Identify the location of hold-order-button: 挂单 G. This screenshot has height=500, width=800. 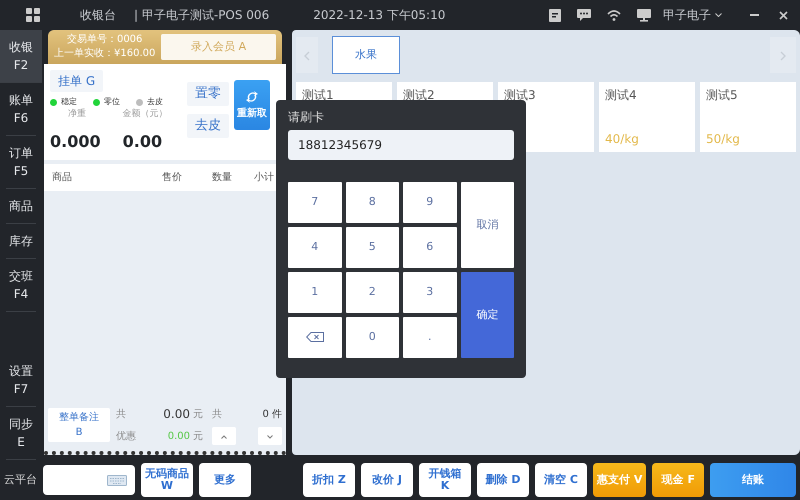
(77, 81).